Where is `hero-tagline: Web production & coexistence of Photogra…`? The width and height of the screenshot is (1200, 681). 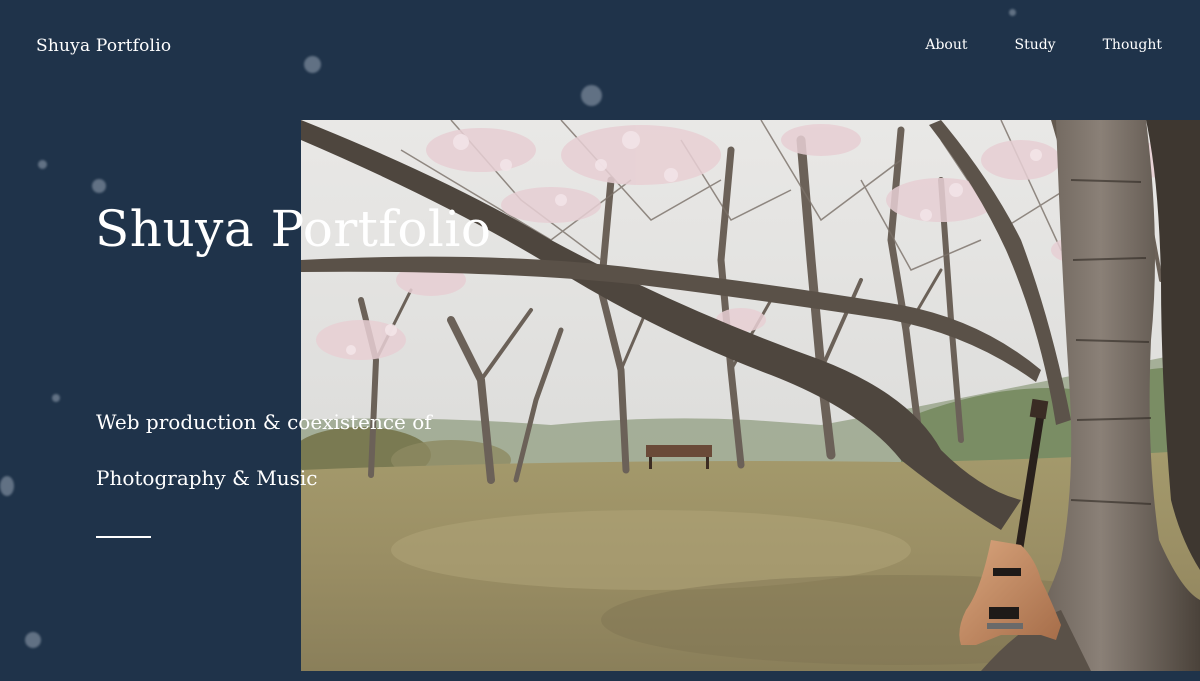 hero-tagline: Web production & coexistence of Photogra… is located at coordinates (264, 466).